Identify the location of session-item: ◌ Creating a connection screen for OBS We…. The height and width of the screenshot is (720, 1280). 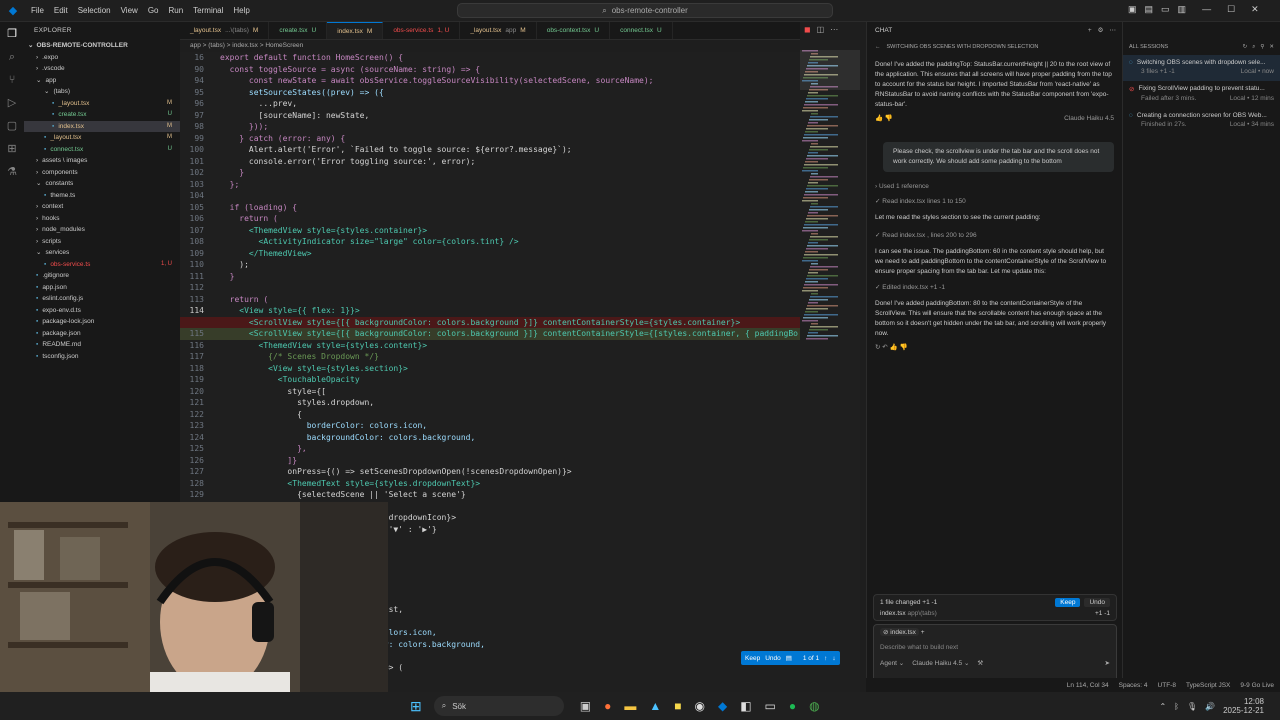
(1201, 121).